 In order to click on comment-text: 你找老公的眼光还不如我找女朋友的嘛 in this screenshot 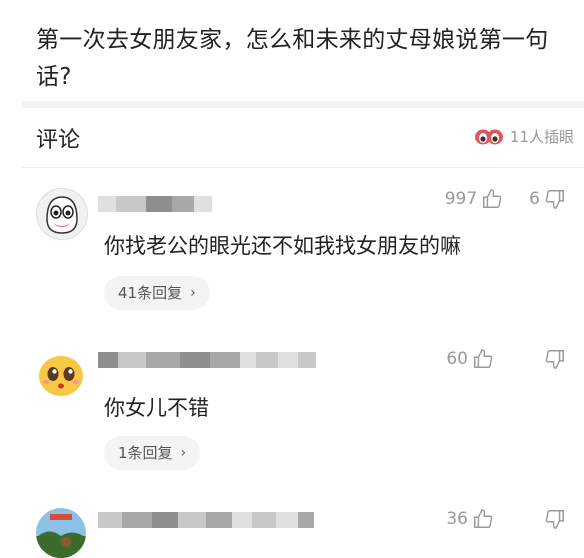, I will do `click(282, 246)`.